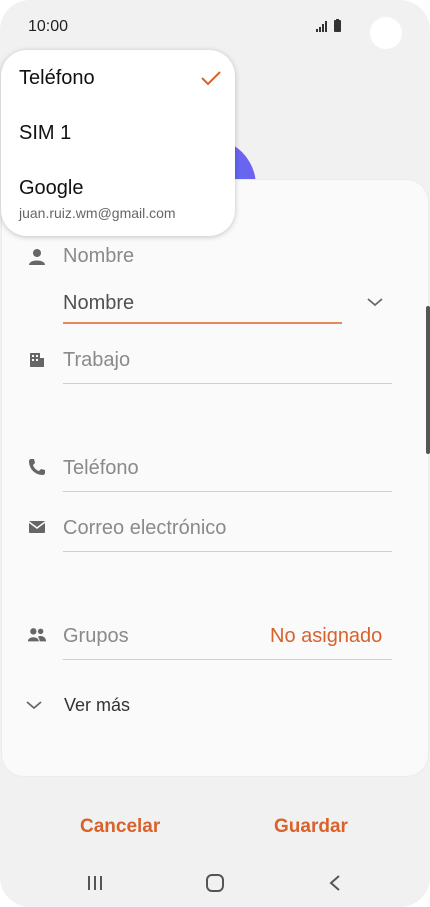  Describe the element at coordinates (328, 25) in the screenshot. I see `signal-battery-icon` at that location.